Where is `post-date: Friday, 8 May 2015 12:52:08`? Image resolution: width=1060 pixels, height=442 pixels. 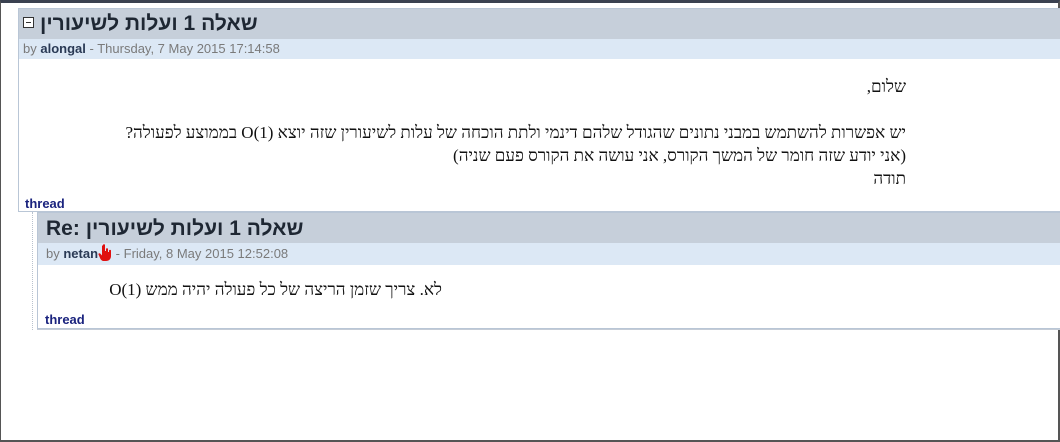 post-date: Friday, 8 May 2015 12:52:08 is located at coordinates (206, 253).